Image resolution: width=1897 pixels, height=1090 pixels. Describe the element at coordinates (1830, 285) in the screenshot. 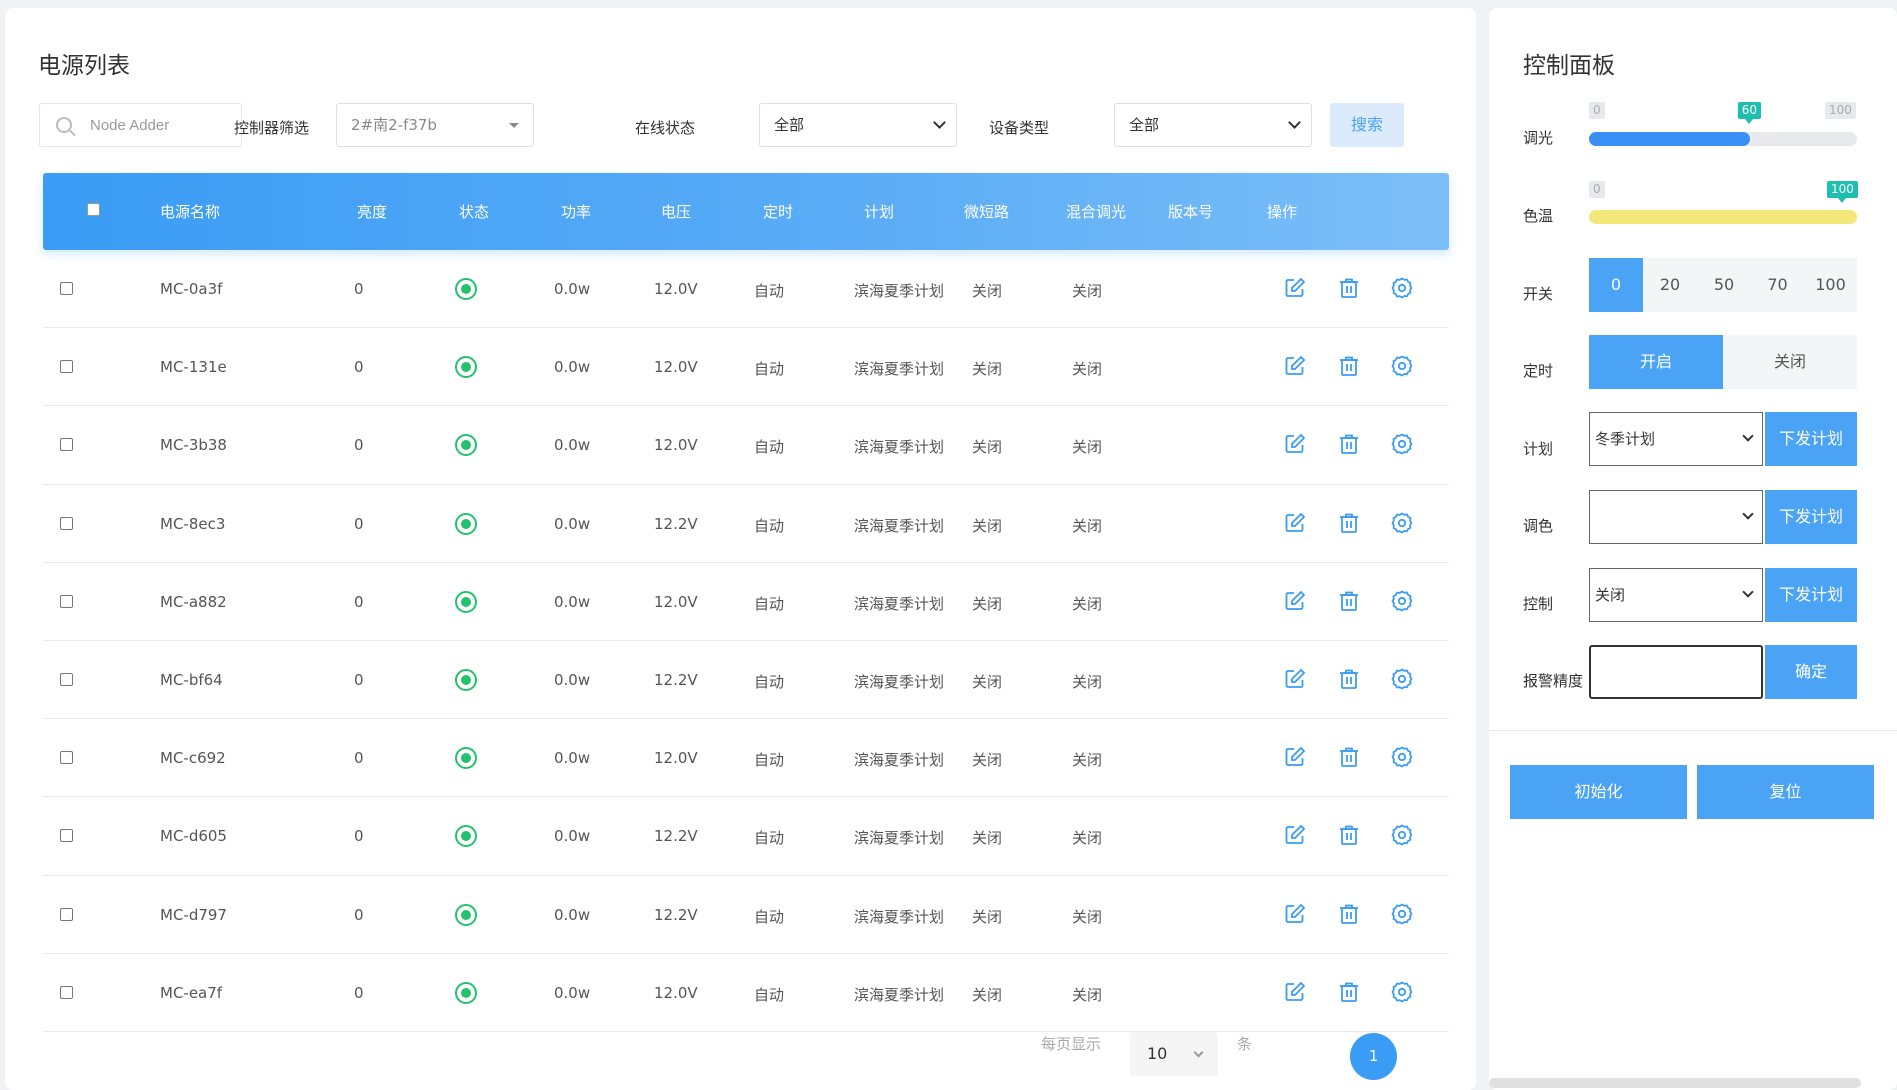

I see `switch-option-100: 100` at that location.